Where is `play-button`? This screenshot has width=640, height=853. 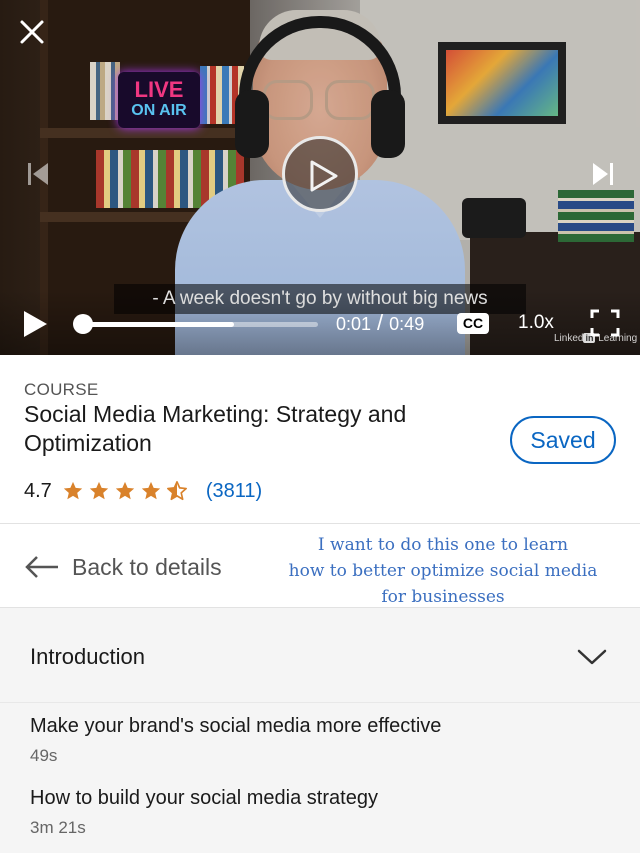
play-button is located at coordinates (35, 324).